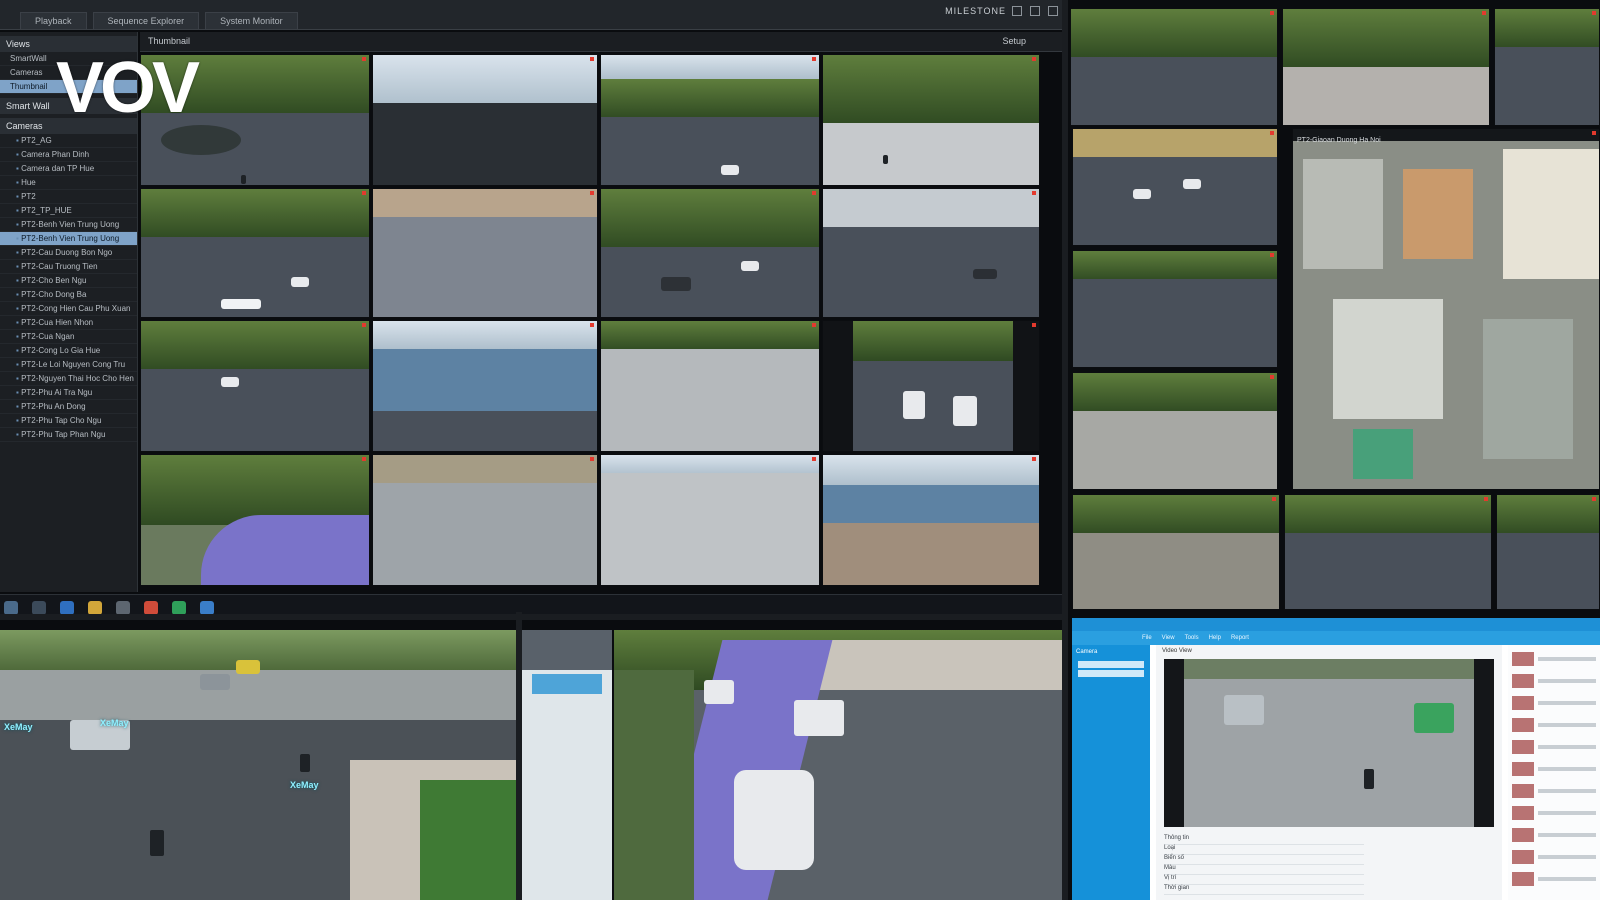  Describe the element at coordinates (251, 20) in the screenshot. I see `tab-system-monitor: System Monitor` at that location.